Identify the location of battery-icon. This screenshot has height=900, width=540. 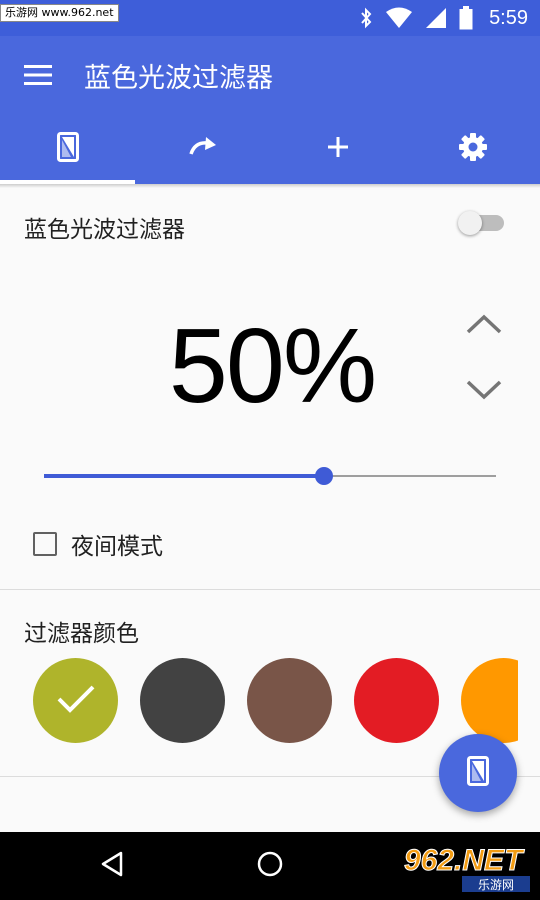
(466, 18).